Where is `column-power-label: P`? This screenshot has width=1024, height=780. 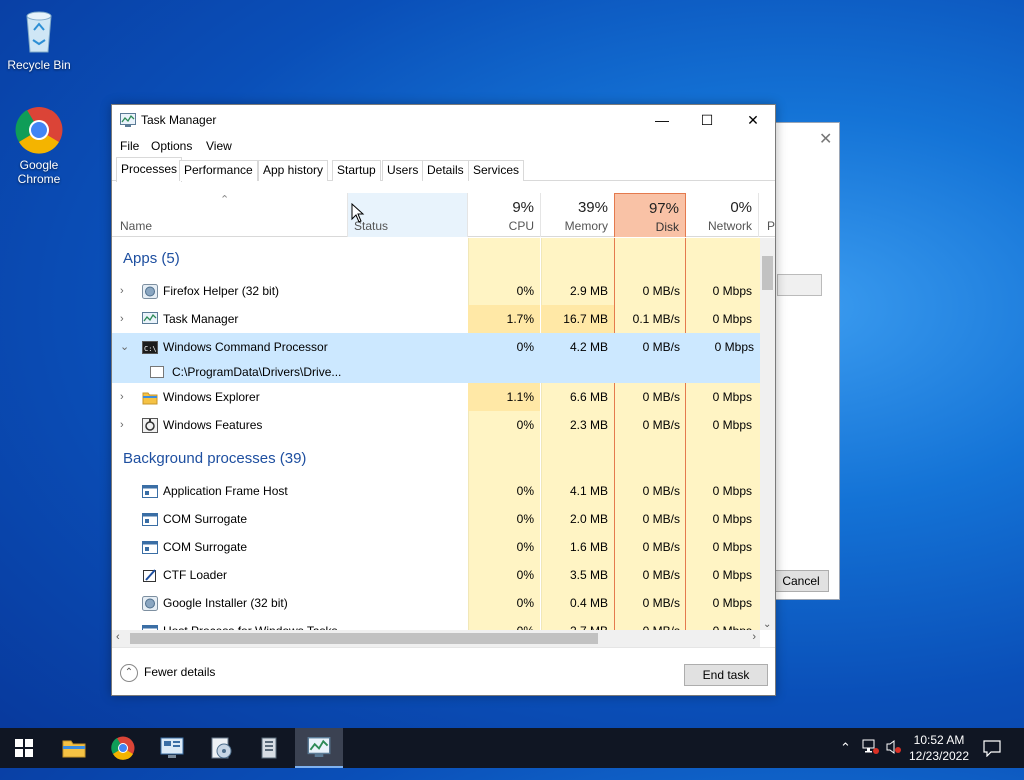 column-power-label: P is located at coordinates (771, 226).